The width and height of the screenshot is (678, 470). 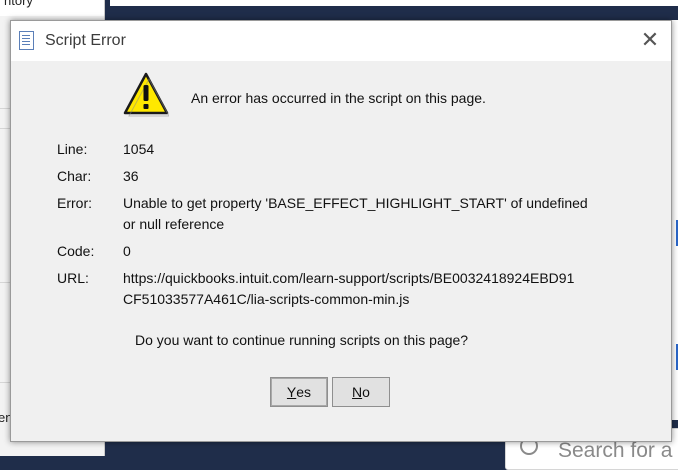 I want to click on background-search-placeholder: Search for a, so click(x=615, y=450).